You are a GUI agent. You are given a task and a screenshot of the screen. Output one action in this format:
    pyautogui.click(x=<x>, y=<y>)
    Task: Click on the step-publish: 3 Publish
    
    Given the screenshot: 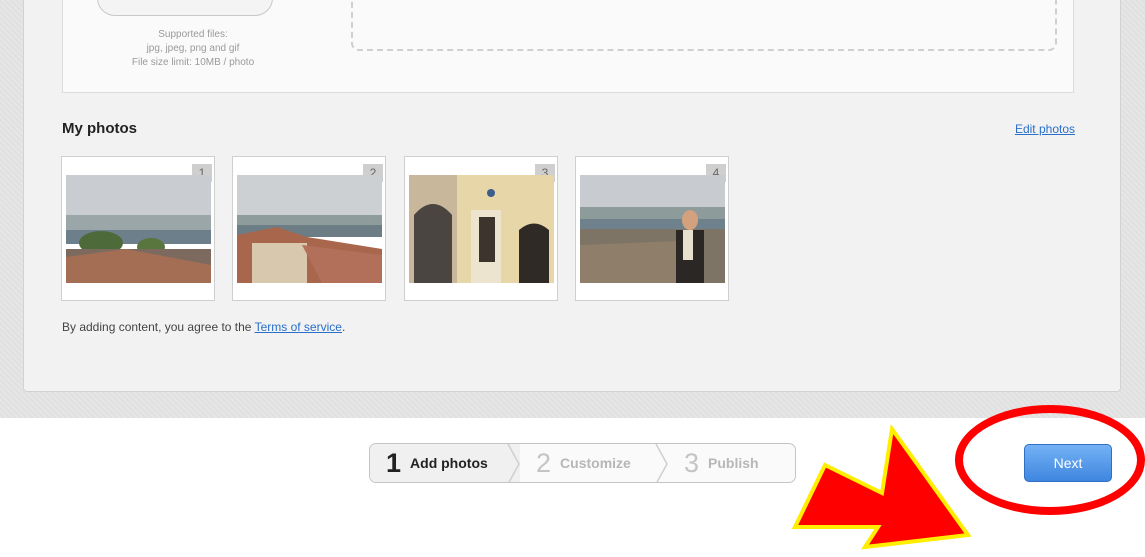 What is the action you would take?
    pyautogui.click(x=731, y=463)
    